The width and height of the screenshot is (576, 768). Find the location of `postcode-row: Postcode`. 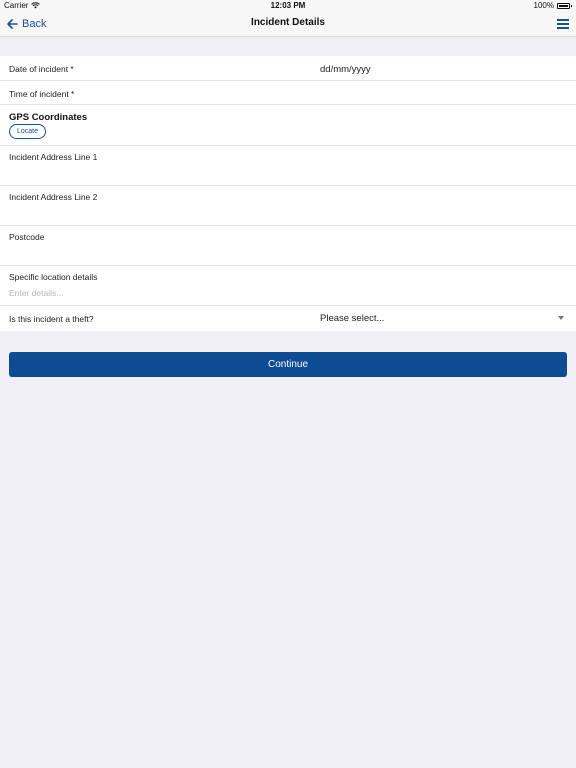

postcode-row: Postcode is located at coordinates (288, 246).